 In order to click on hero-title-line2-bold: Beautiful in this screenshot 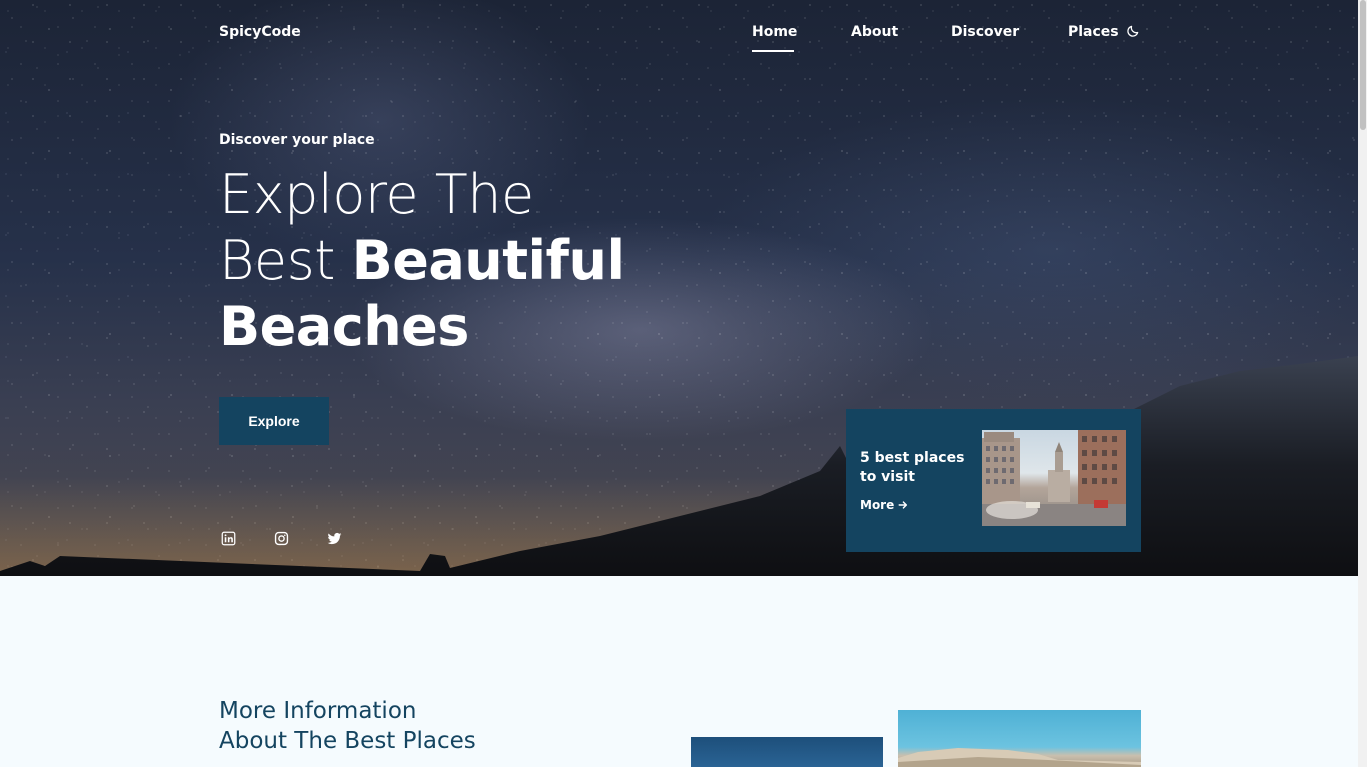, I will do `click(488, 260)`.